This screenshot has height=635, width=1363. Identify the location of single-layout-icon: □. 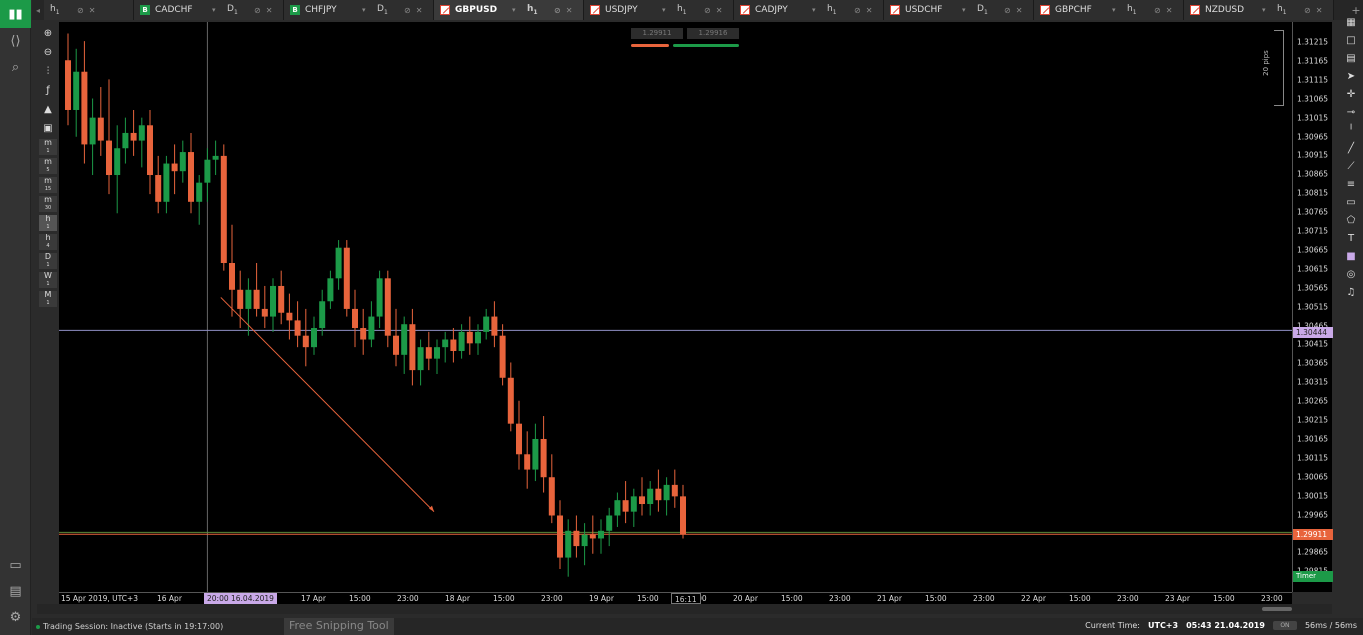
(1351, 40).